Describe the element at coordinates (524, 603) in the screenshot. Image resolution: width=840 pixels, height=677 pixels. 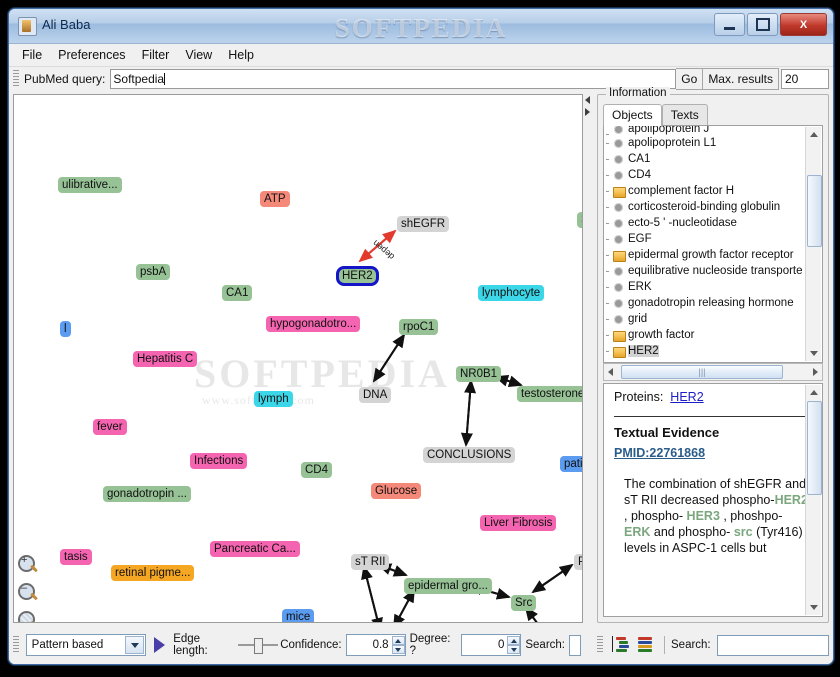
I see `graph-node: Src` at that location.